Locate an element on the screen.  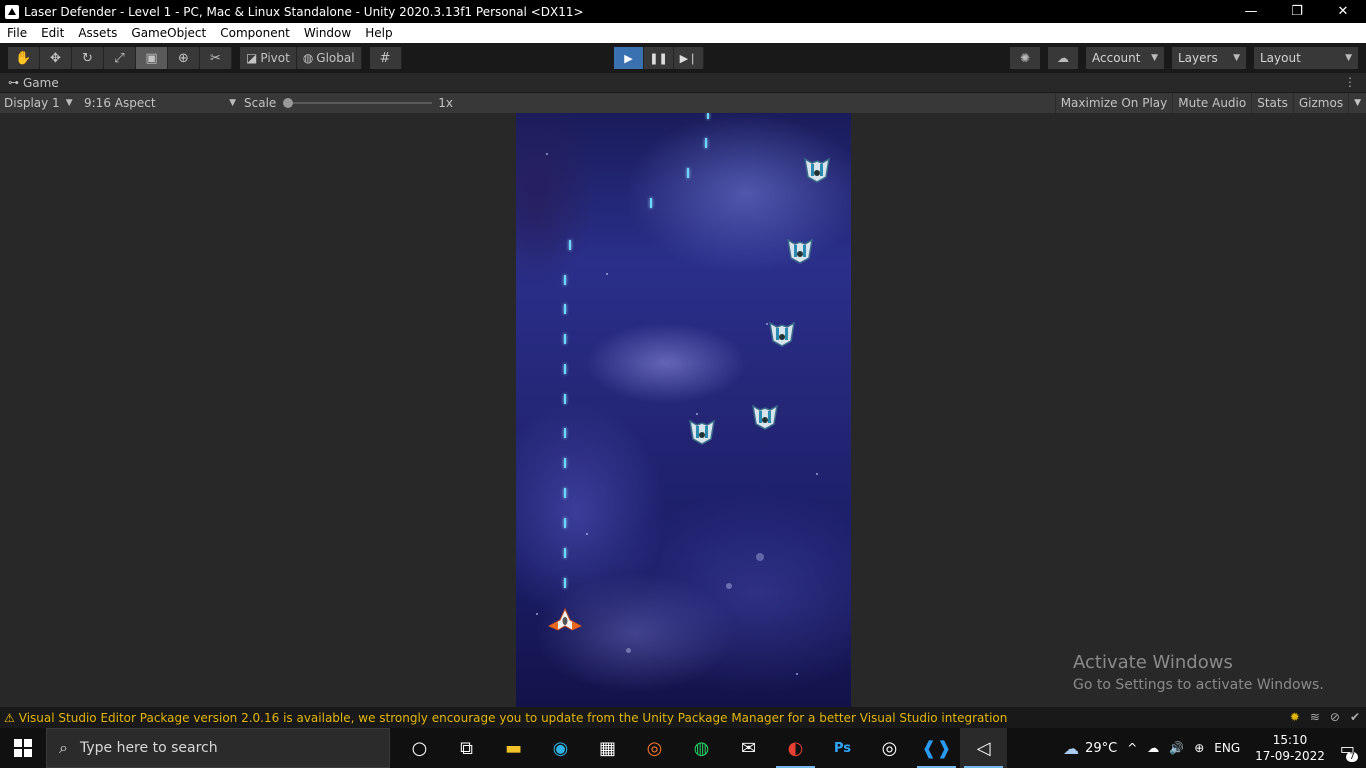
activate-title: Activate Windows is located at coordinates (1153, 662).